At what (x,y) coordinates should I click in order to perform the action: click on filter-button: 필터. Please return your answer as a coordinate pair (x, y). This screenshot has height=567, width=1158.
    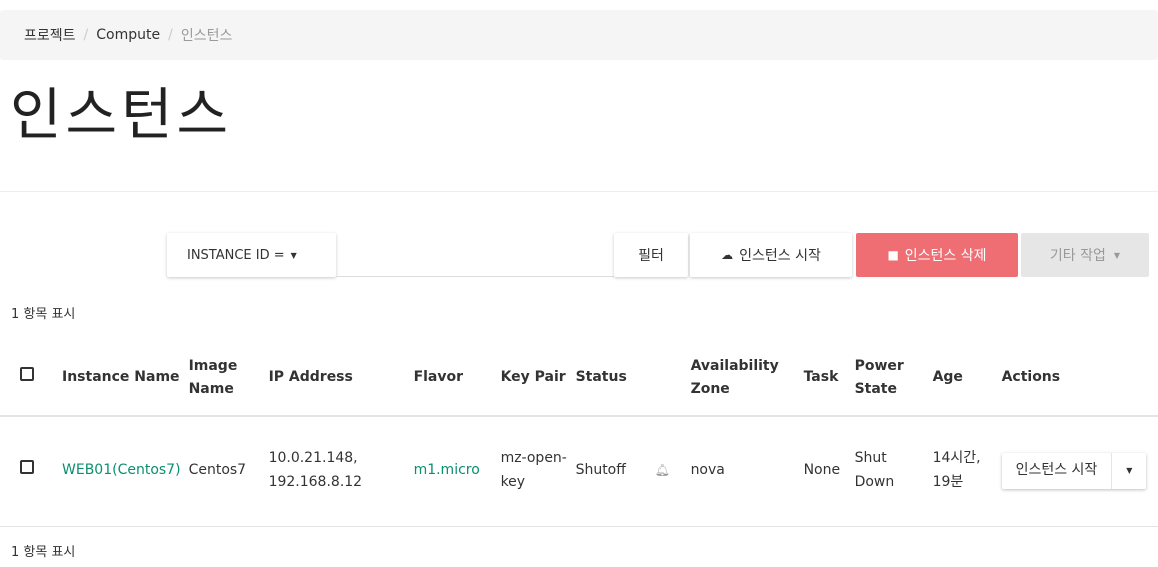
    Looking at the image, I should click on (651, 255).